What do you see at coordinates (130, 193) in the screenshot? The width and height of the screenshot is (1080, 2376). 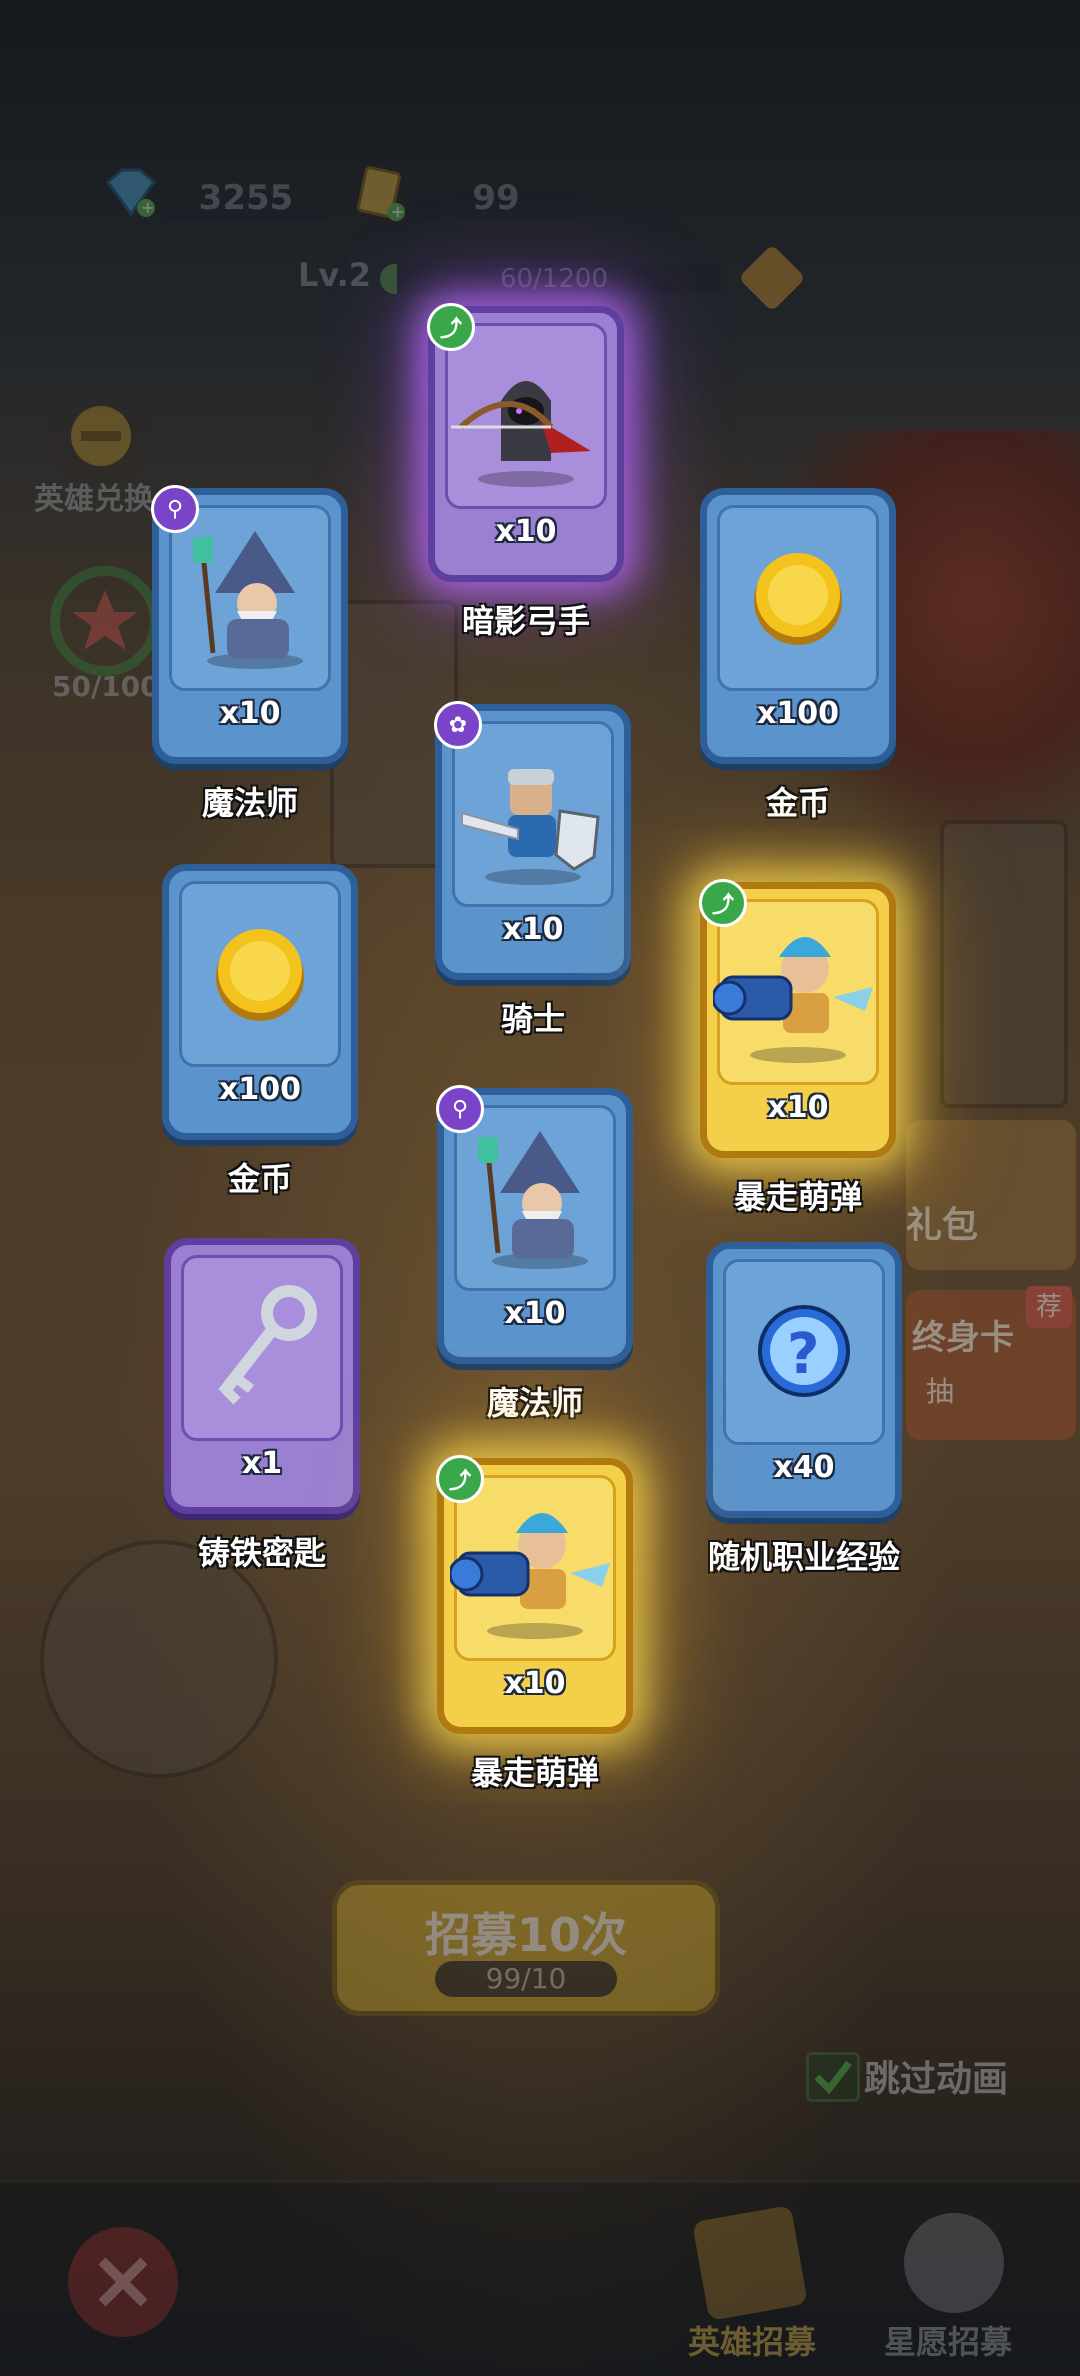 I see `gem-icon: +` at bounding box center [130, 193].